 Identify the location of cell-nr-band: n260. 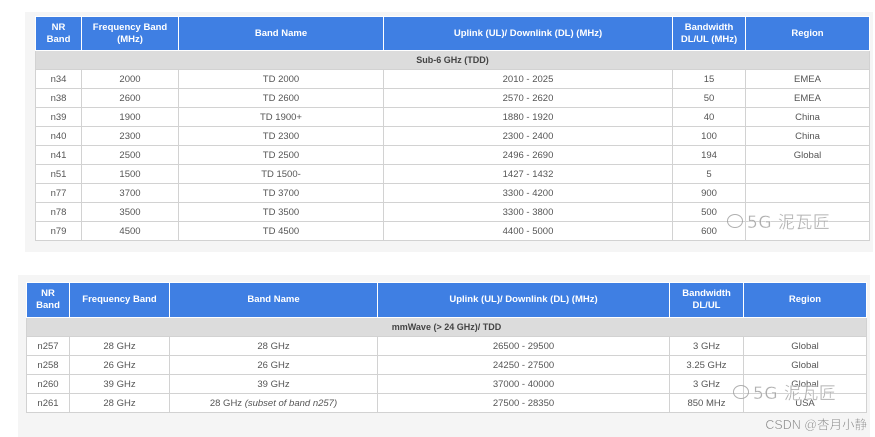
(48, 384).